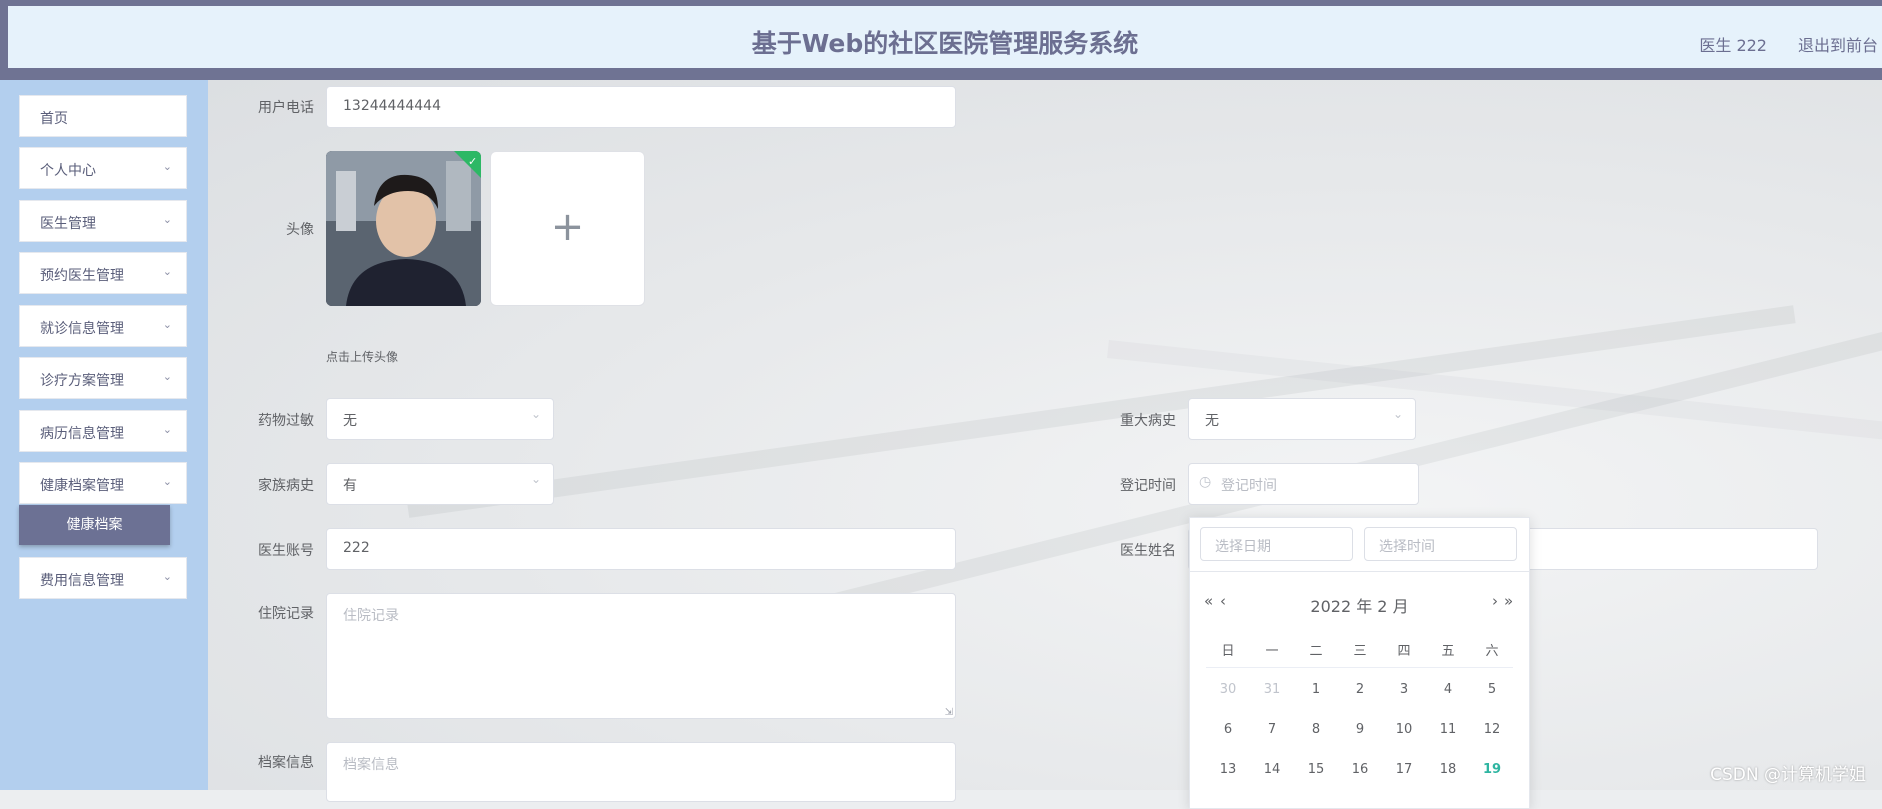 This screenshot has width=1882, height=809. Describe the element at coordinates (300, 230) in the screenshot. I see `avatar-label: 头像` at that location.